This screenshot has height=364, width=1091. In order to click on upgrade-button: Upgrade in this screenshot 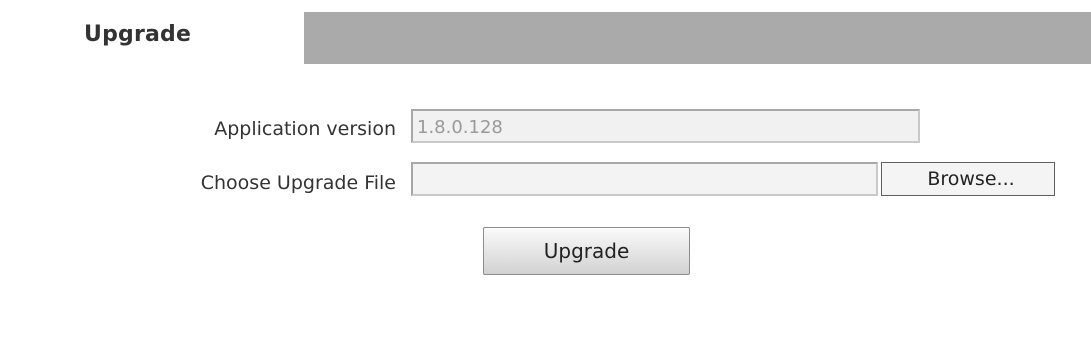, I will do `click(586, 251)`.